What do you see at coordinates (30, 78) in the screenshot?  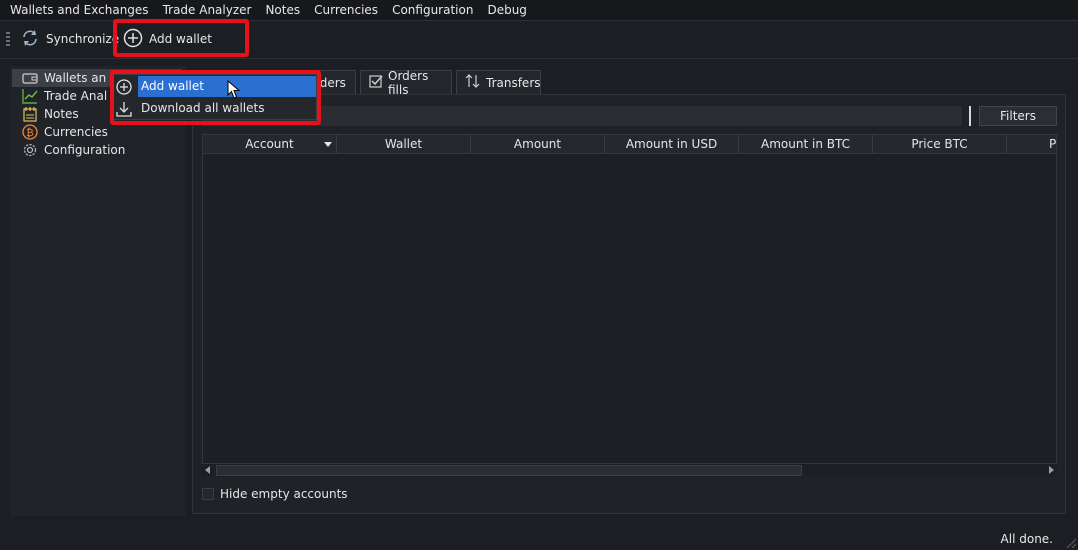 I see `wallet-icon` at bounding box center [30, 78].